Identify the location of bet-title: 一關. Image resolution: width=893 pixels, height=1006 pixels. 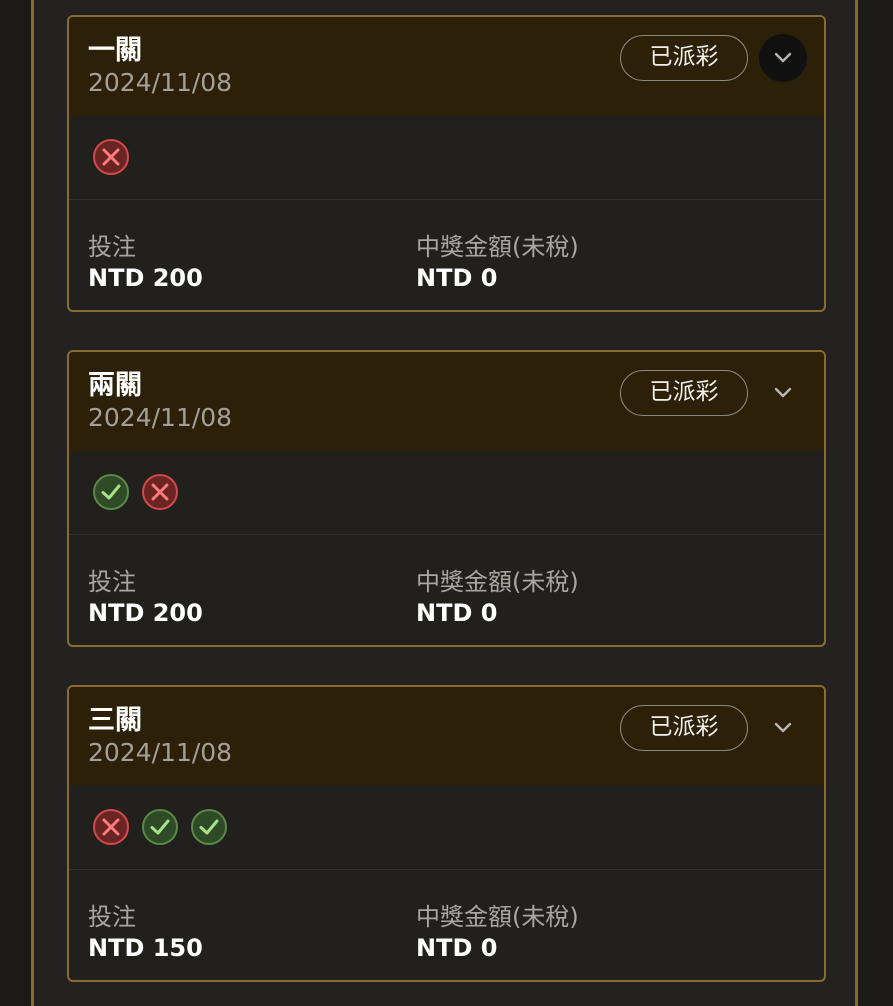
(115, 50).